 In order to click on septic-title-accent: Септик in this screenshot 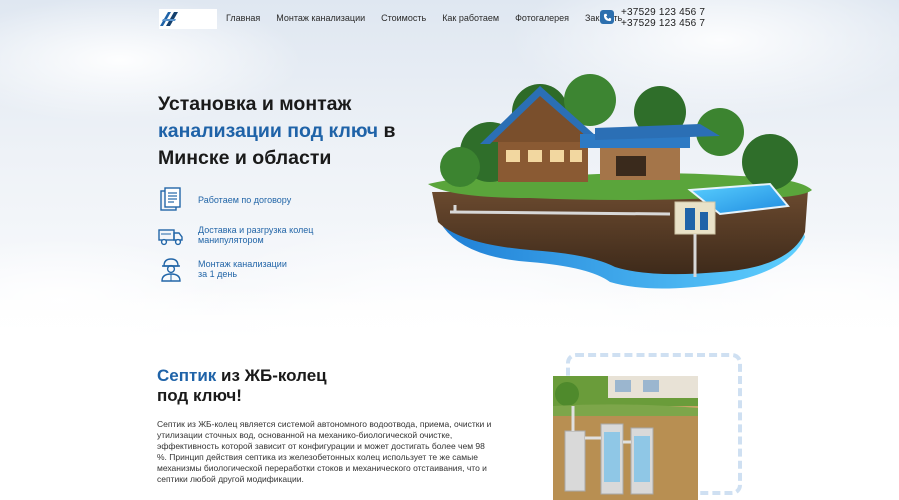, I will do `click(187, 375)`.